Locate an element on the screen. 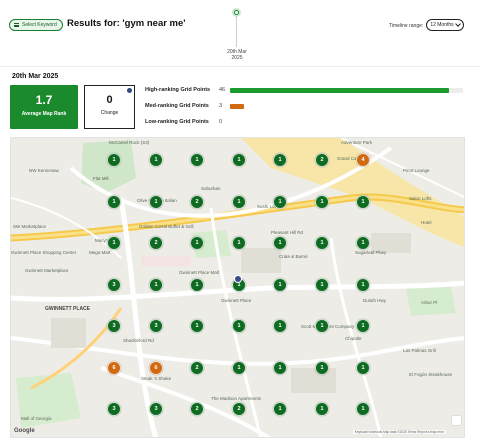  map-label: El Fogón Steakhouse is located at coordinates (431, 374).